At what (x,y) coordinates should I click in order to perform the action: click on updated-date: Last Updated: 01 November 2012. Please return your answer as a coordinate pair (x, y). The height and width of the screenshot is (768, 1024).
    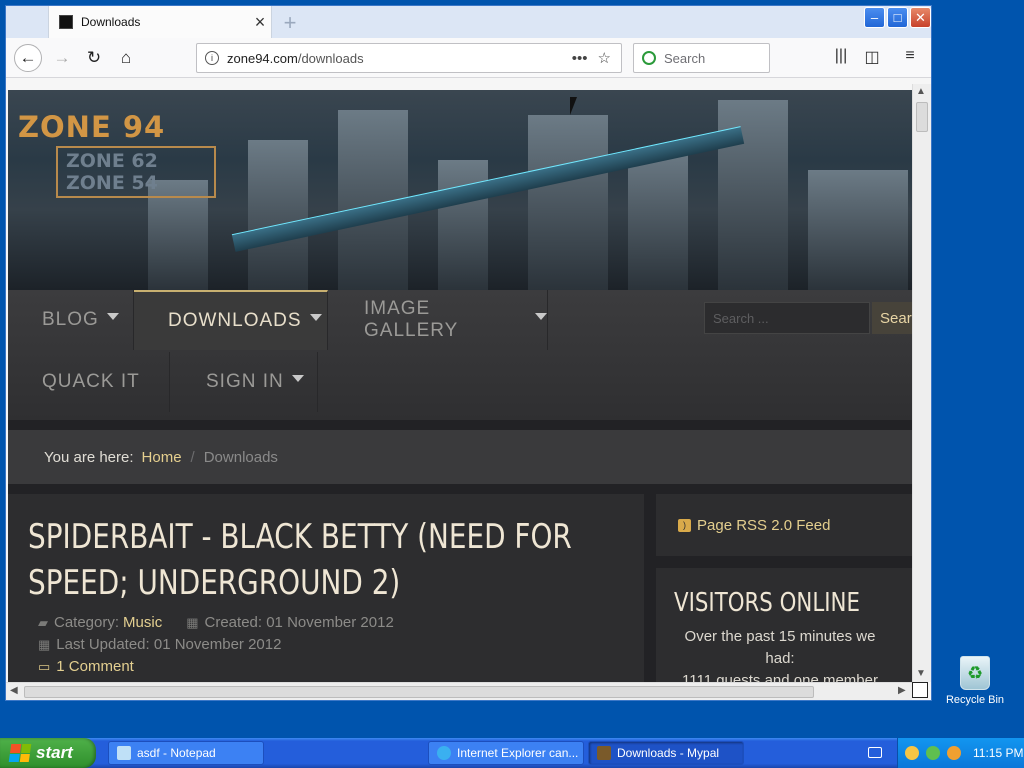
    Looking at the image, I should click on (169, 644).